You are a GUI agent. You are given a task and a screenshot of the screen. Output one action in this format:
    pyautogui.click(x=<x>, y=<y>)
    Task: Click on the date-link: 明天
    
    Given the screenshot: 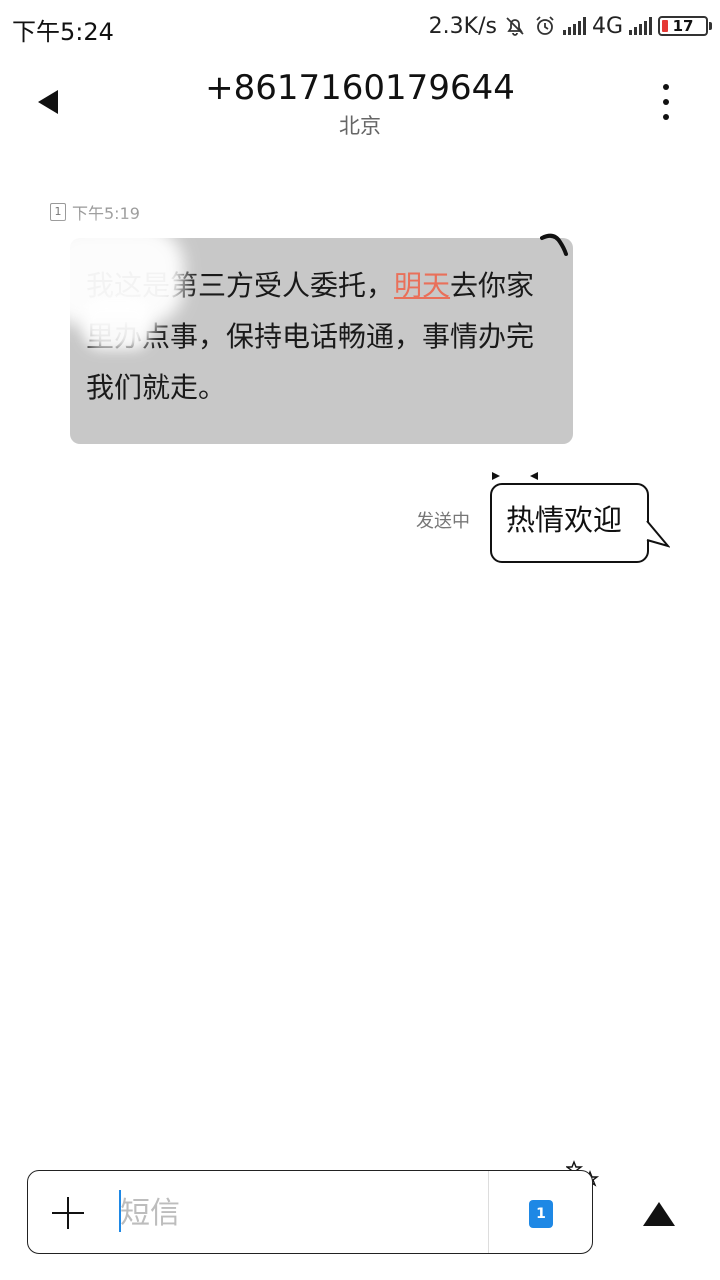 What is the action you would take?
    pyautogui.click(x=422, y=285)
    